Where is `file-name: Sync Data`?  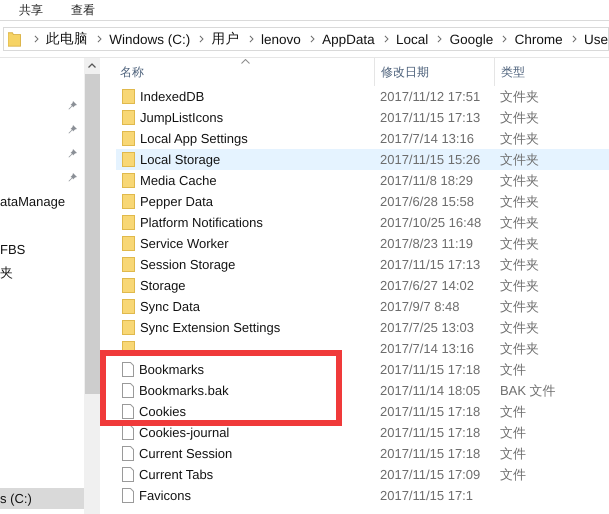 file-name: Sync Data is located at coordinates (170, 306).